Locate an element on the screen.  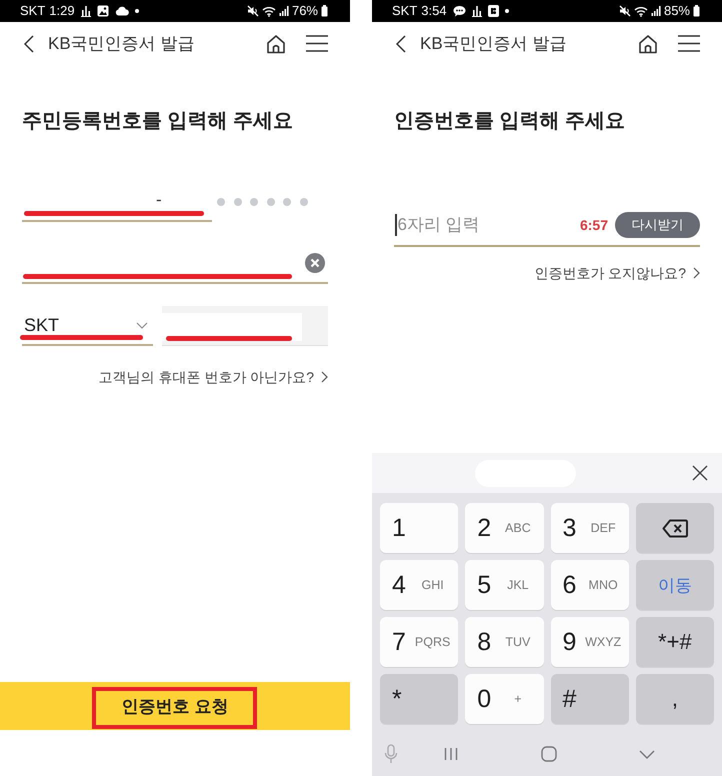
battery-percent: 85% is located at coordinates (677, 11).